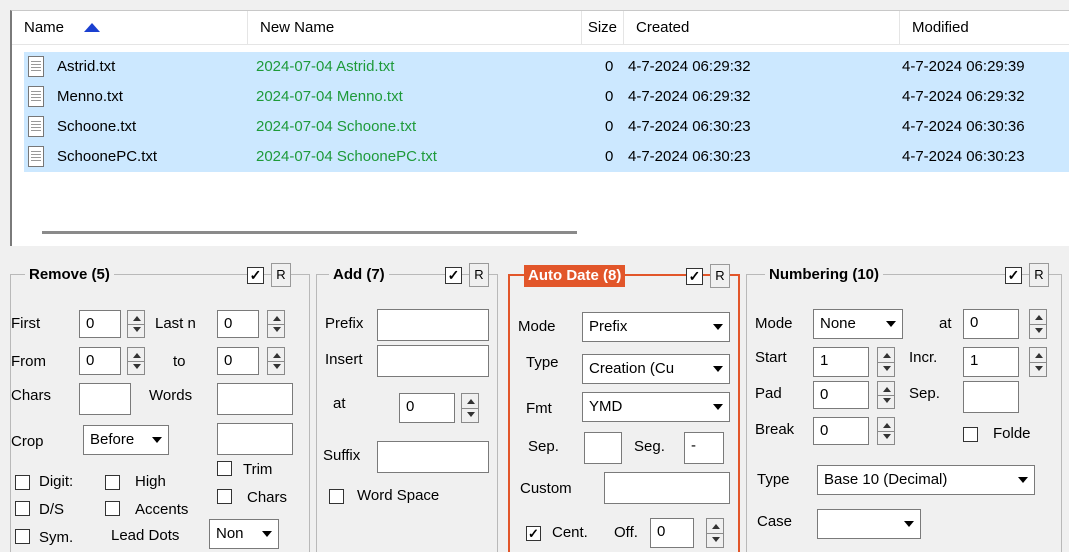  Describe the element at coordinates (626, 532) in the screenshot. I see `off-label: Off.` at that location.